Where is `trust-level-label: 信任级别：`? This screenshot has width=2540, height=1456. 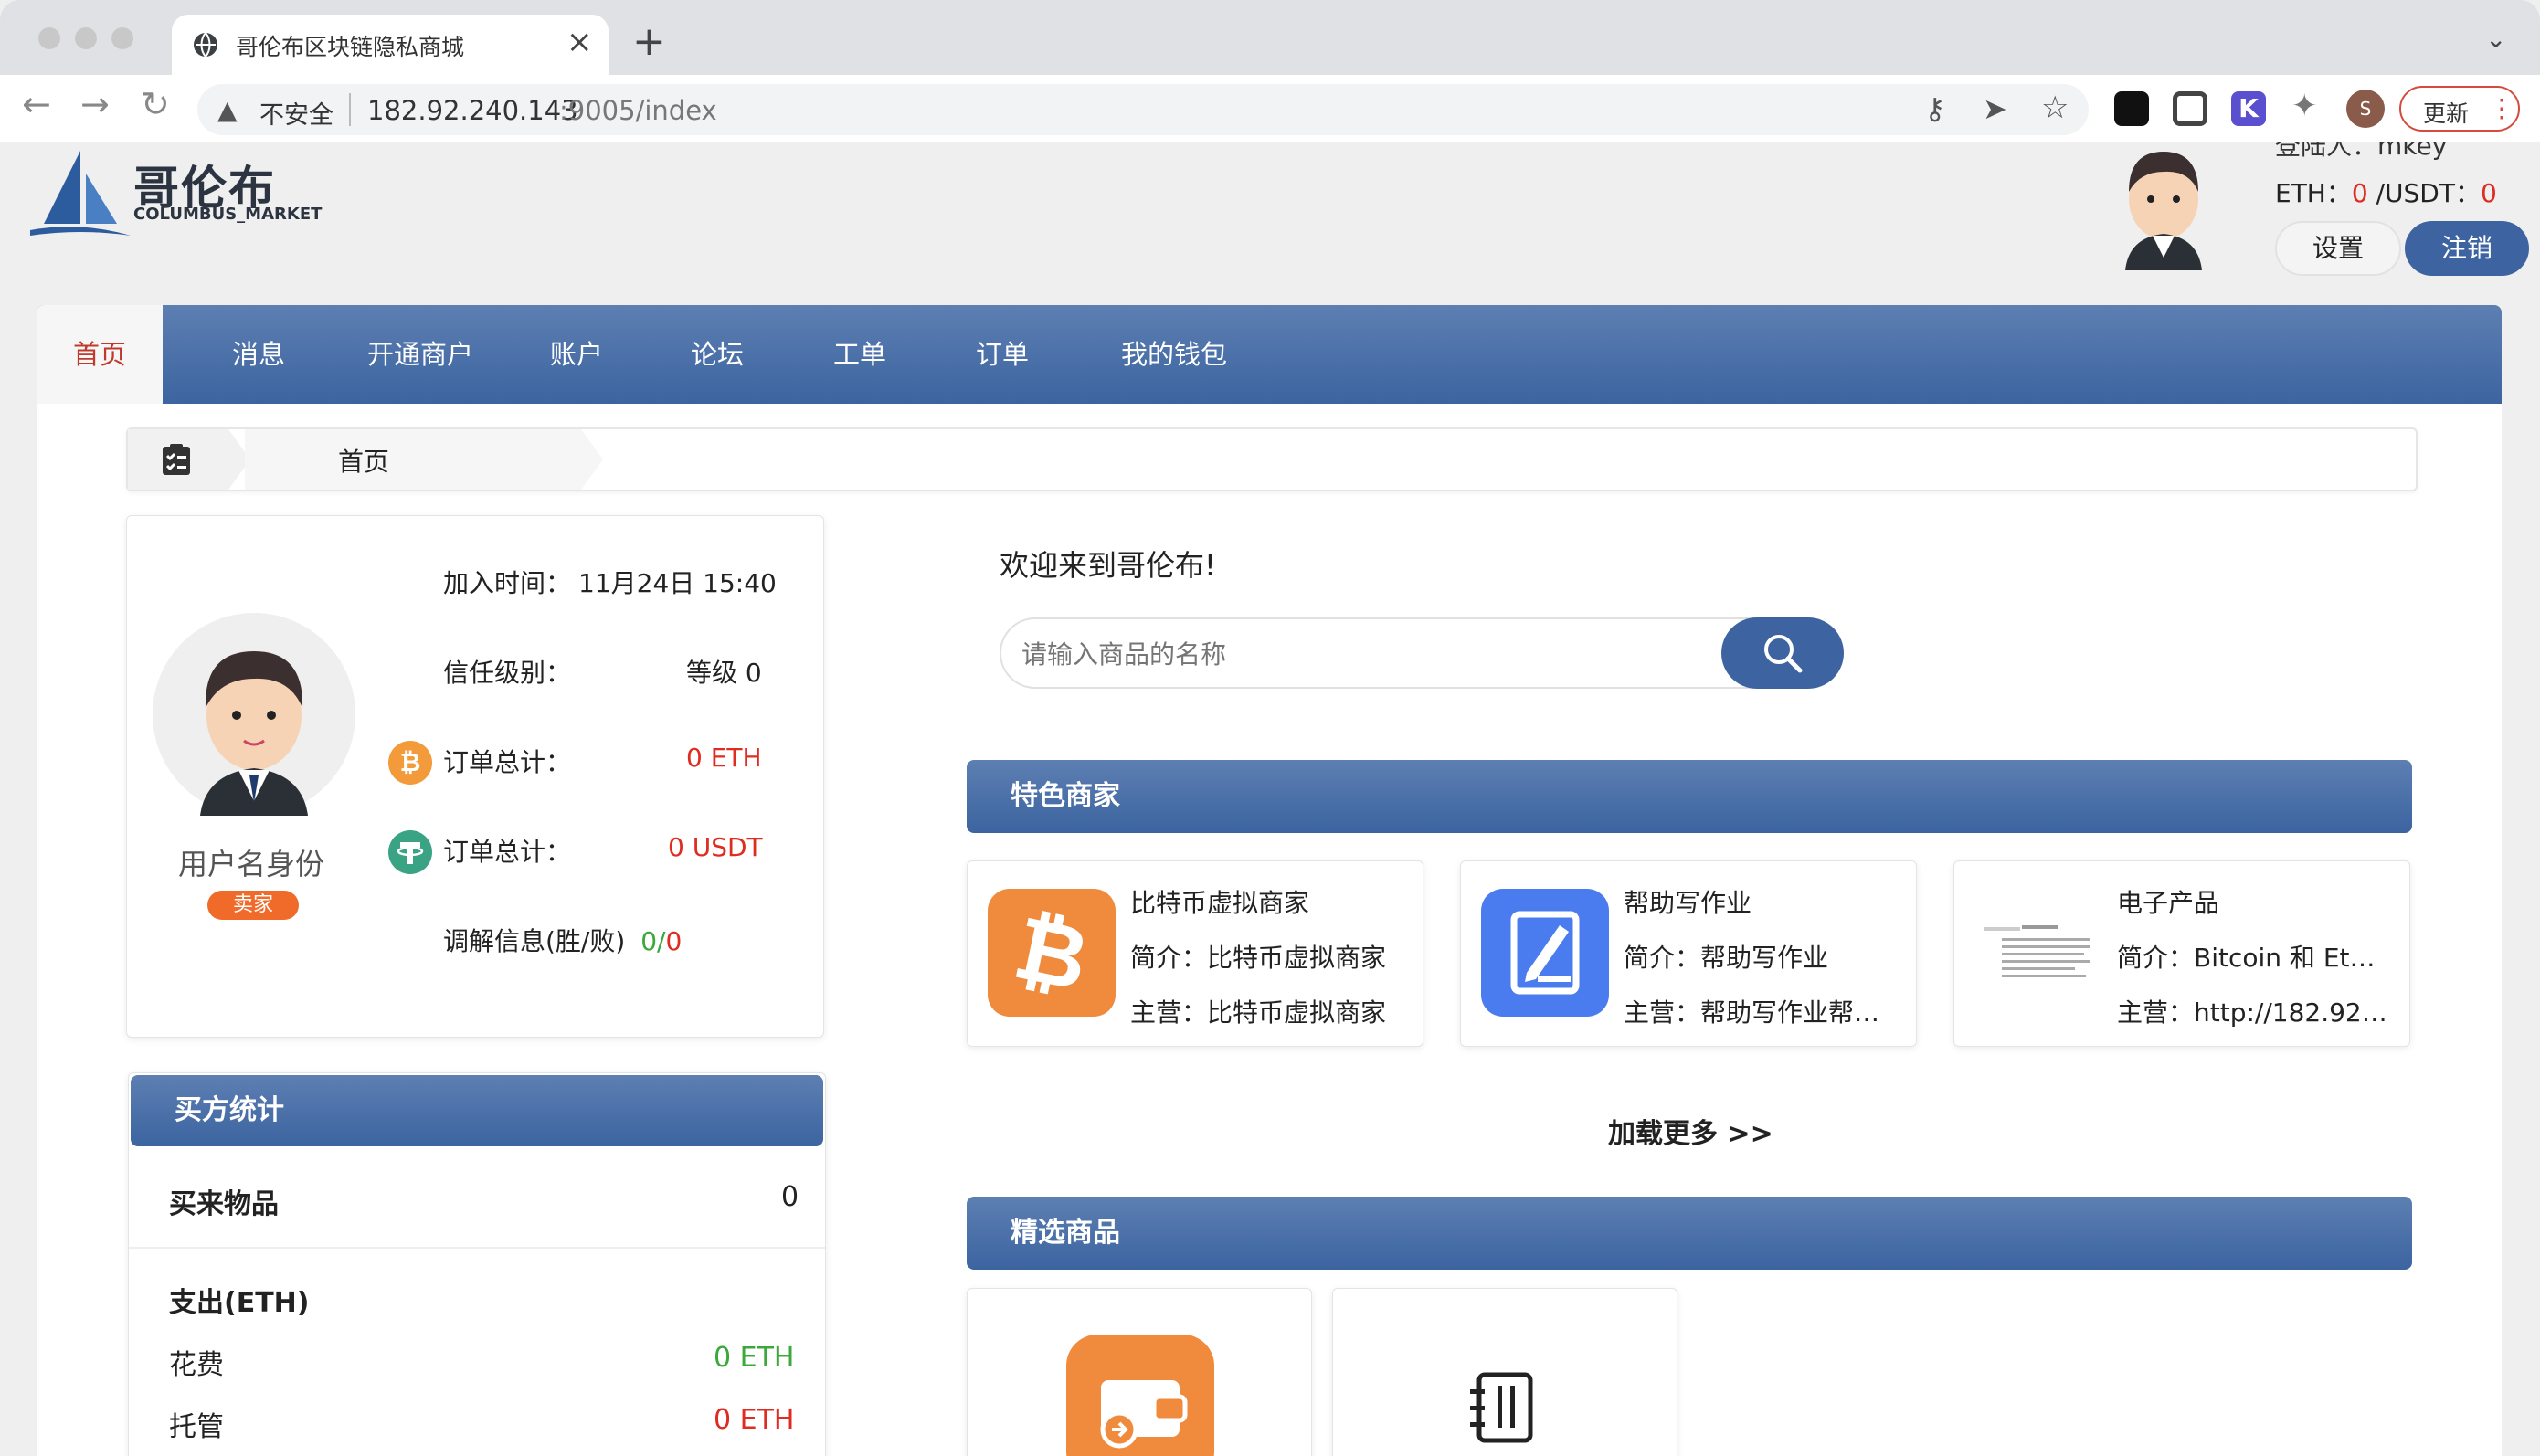 trust-level-label: 信任级别： is located at coordinates (507, 673).